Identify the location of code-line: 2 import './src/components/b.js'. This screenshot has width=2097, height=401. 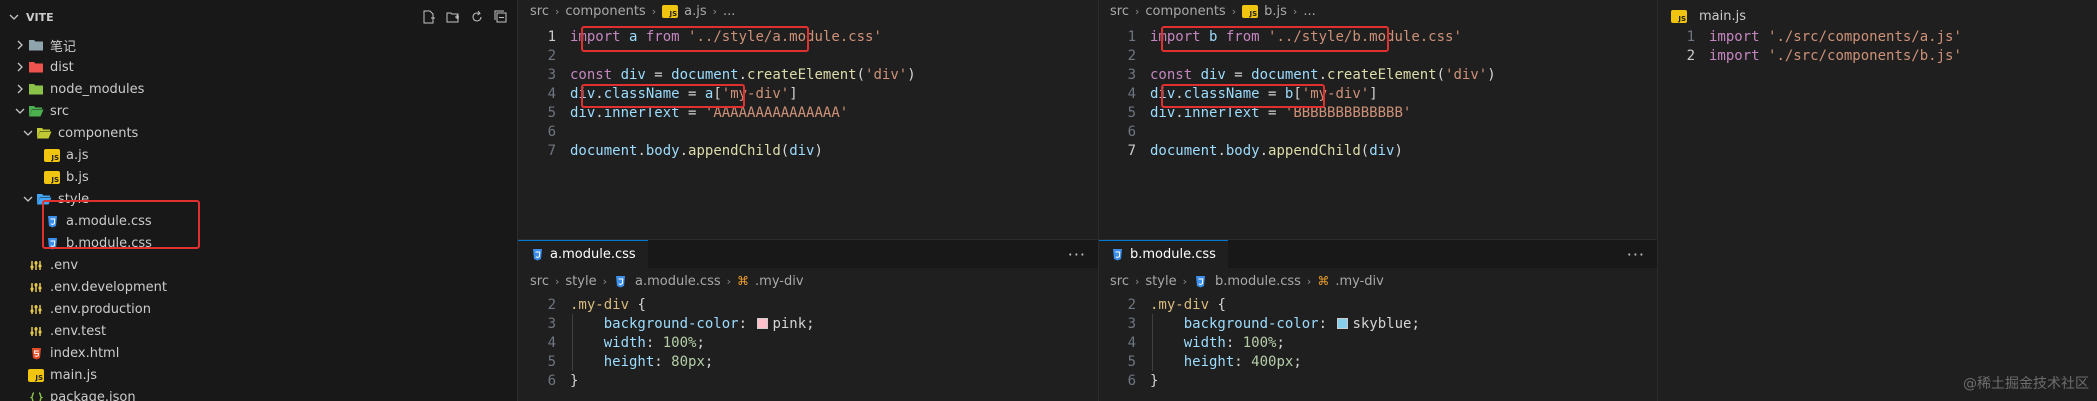
(1877, 55).